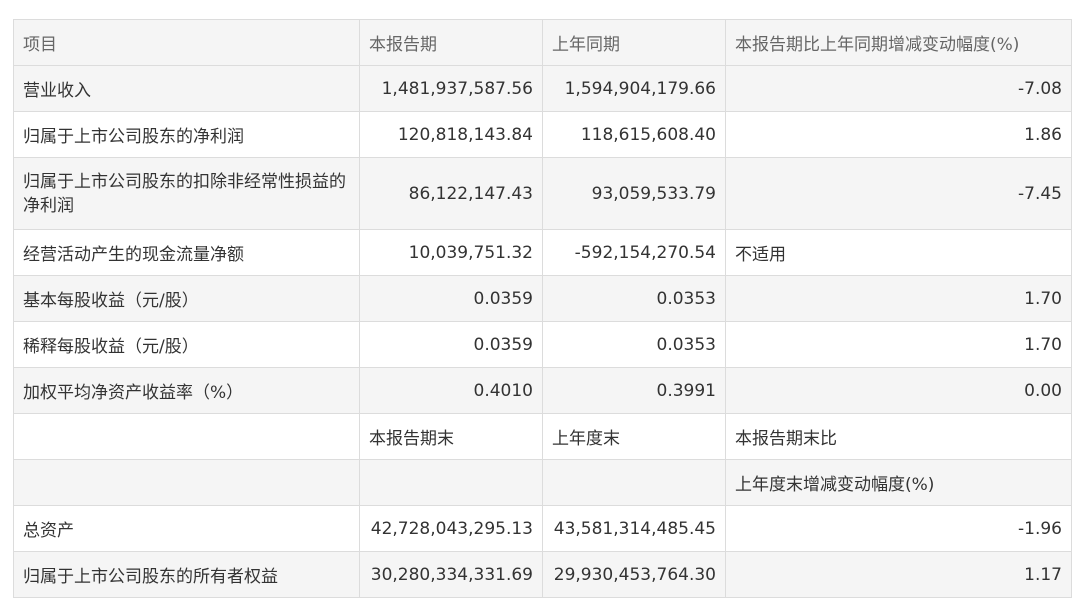 The height and width of the screenshot is (606, 1080). I want to click on row-change-value: -1.96, so click(898, 528).